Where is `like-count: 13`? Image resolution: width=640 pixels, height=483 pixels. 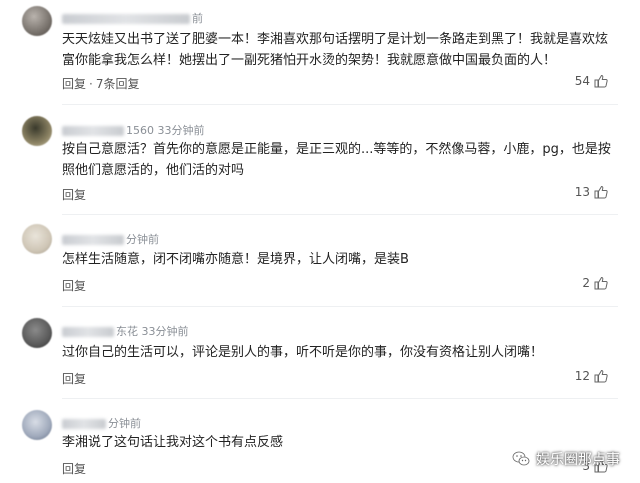
like-count: 13 is located at coordinates (582, 192).